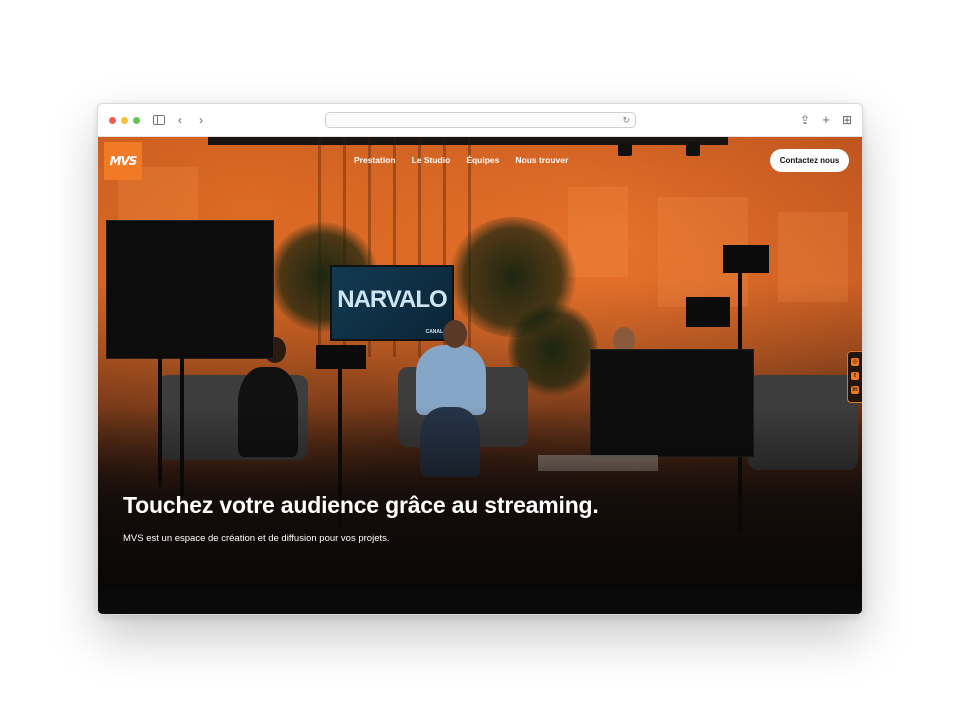 The height and width of the screenshot is (720, 960). Describe the element at coordinates (541, 160) in the screenshot. I see `nav-item-nous-trouver: Nous trouver` at that location.